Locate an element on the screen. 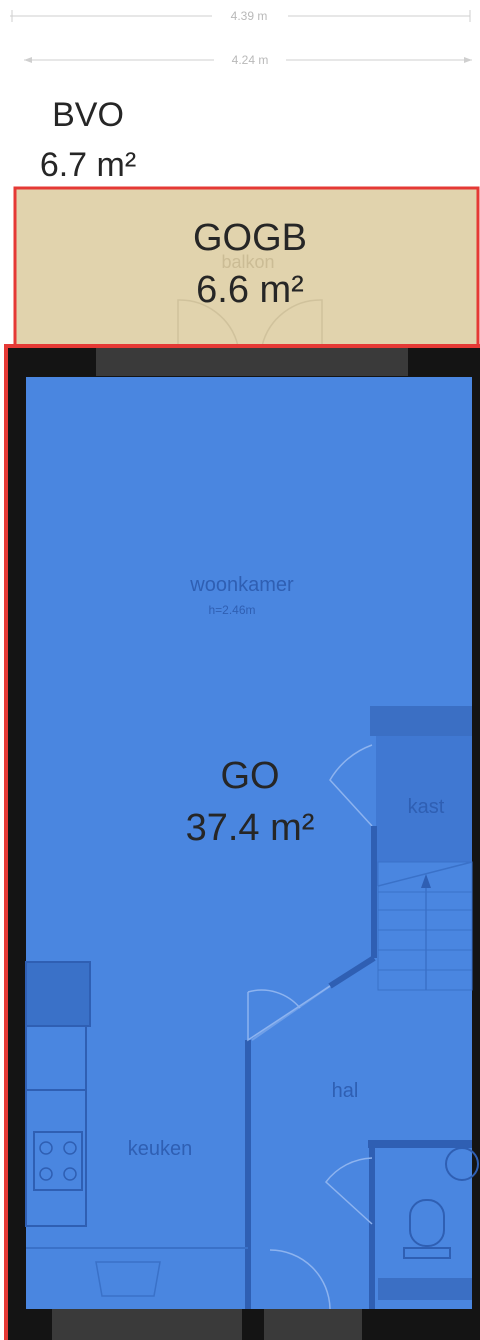  dimension-line-inner: 4.24 m is located at coordinates (248, 60).